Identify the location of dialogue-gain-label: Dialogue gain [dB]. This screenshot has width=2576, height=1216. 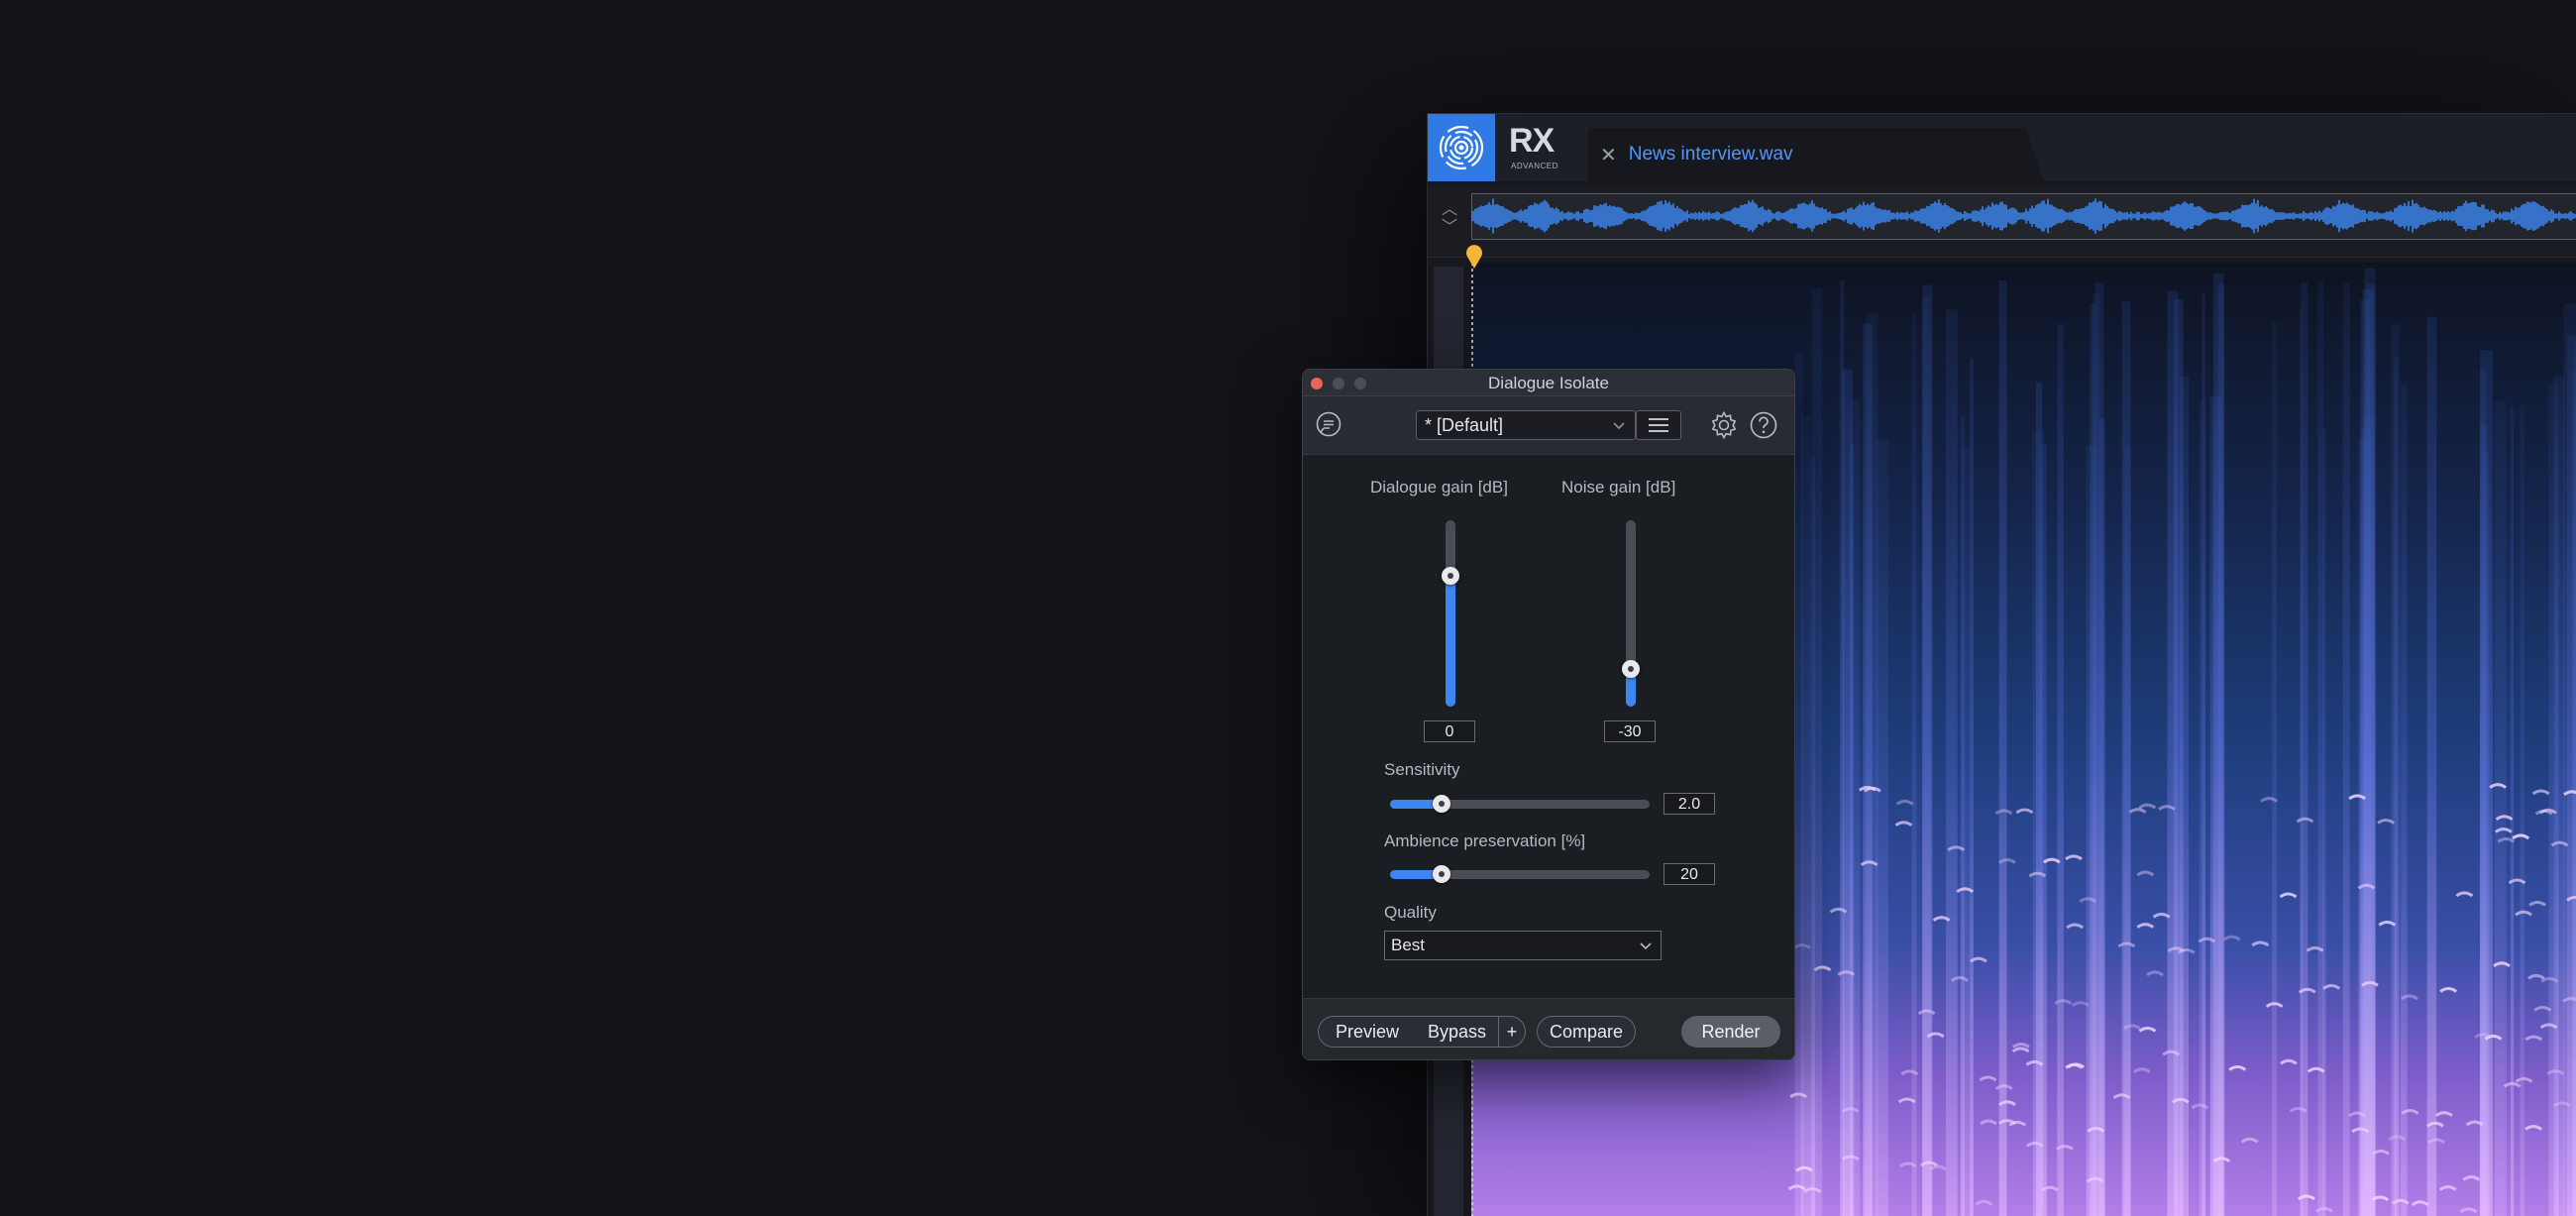
(1439, 487).